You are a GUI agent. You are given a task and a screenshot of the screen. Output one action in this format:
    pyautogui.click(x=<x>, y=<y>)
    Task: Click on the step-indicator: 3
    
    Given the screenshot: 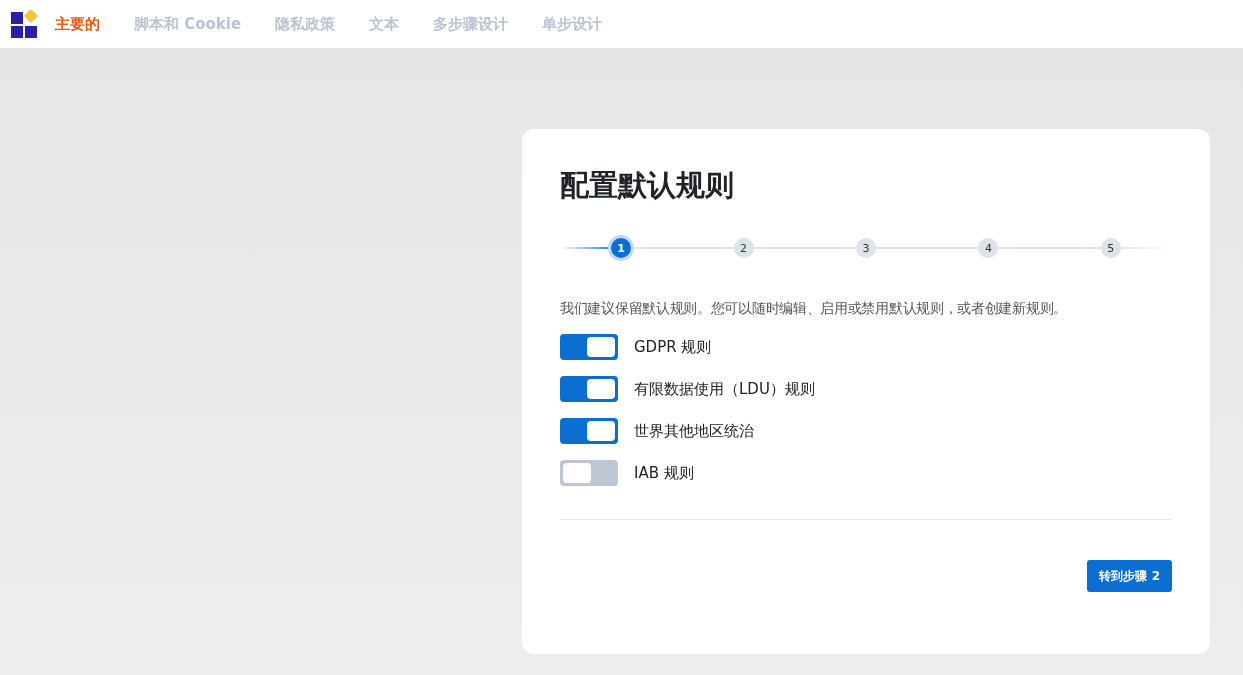 What is the action you would take?
    pyautogui.click(x=866, y=248)
    